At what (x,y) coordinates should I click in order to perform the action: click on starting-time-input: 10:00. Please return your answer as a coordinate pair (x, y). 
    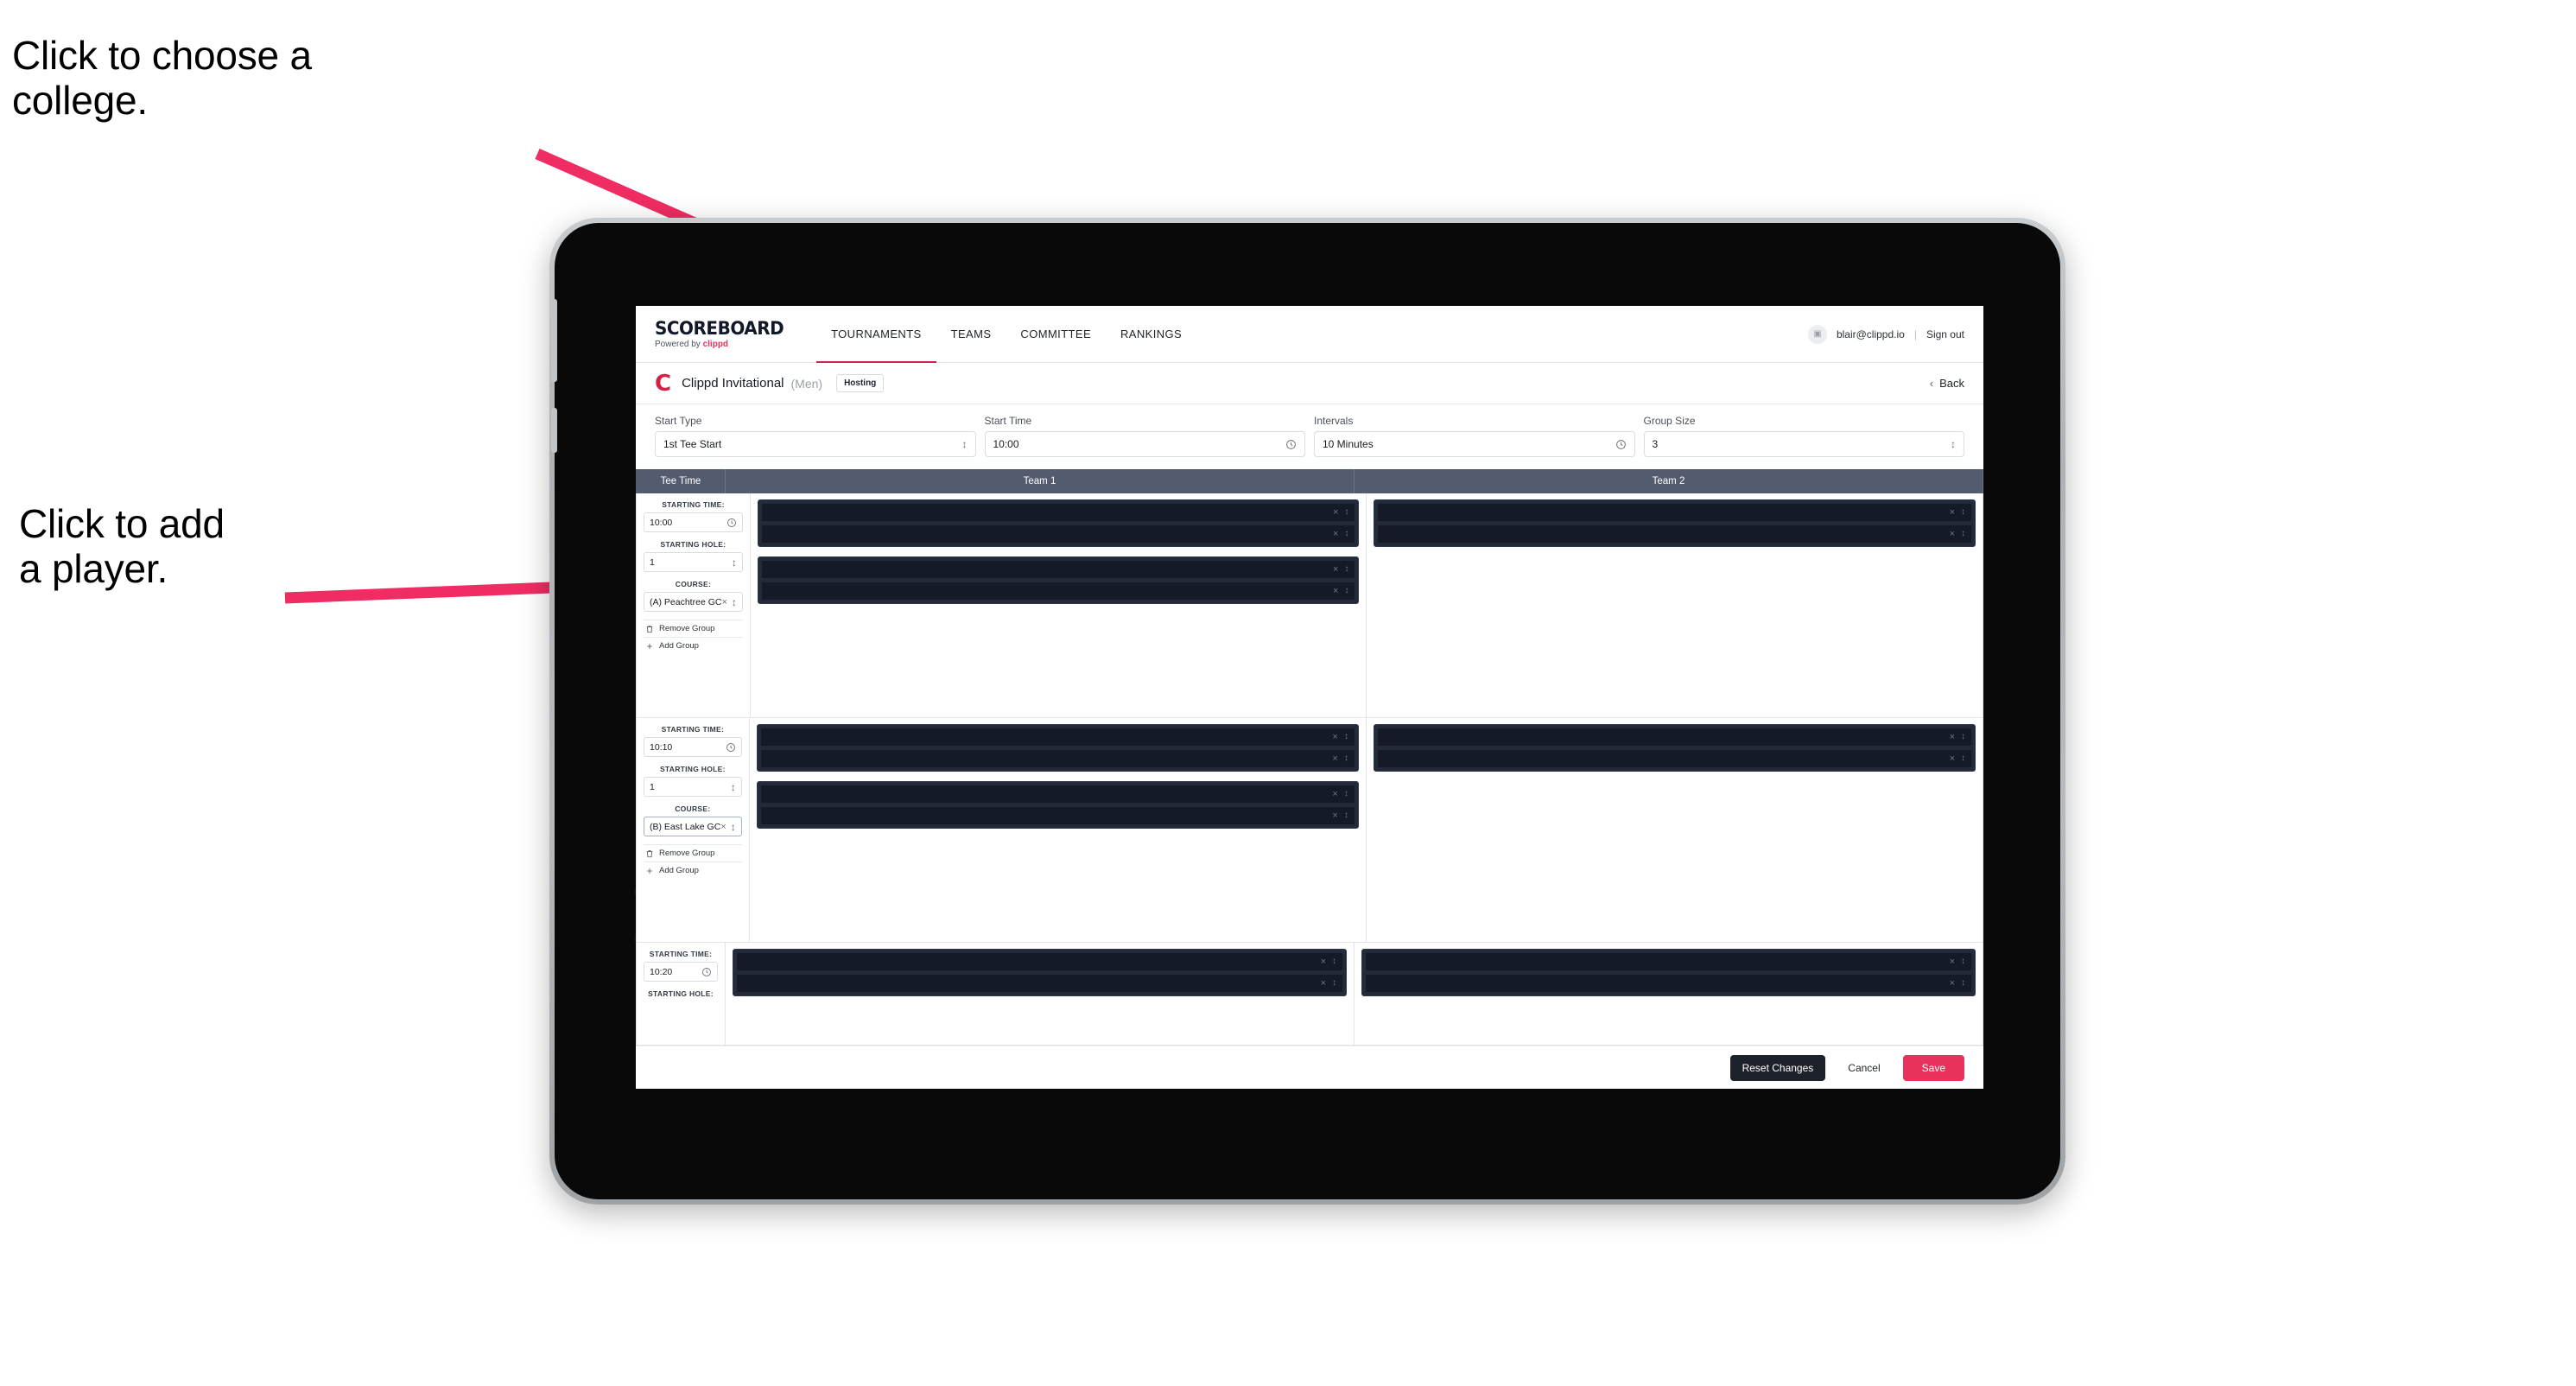
    Looking at the image, I should click on (693, 522).